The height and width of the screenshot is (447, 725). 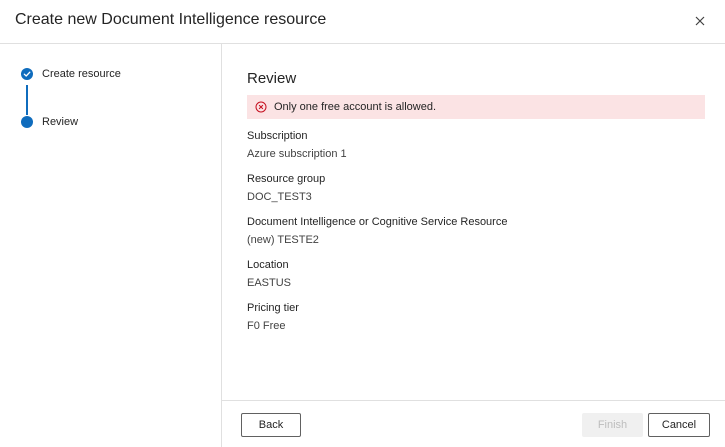 What do you see at coordinates (27, 122) in the screenshot?
I see `step-current-indicator` at bounding box center [27, 122].